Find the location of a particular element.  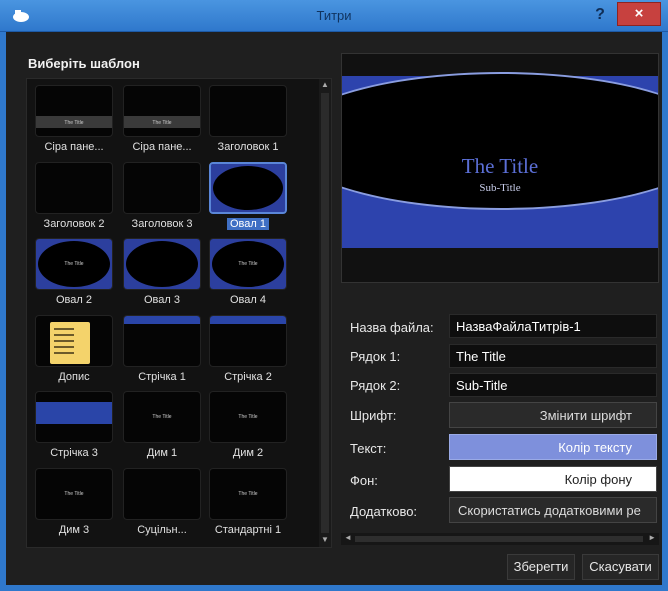

template-label-text: Овал 4 is located at coordinates (248, 300).